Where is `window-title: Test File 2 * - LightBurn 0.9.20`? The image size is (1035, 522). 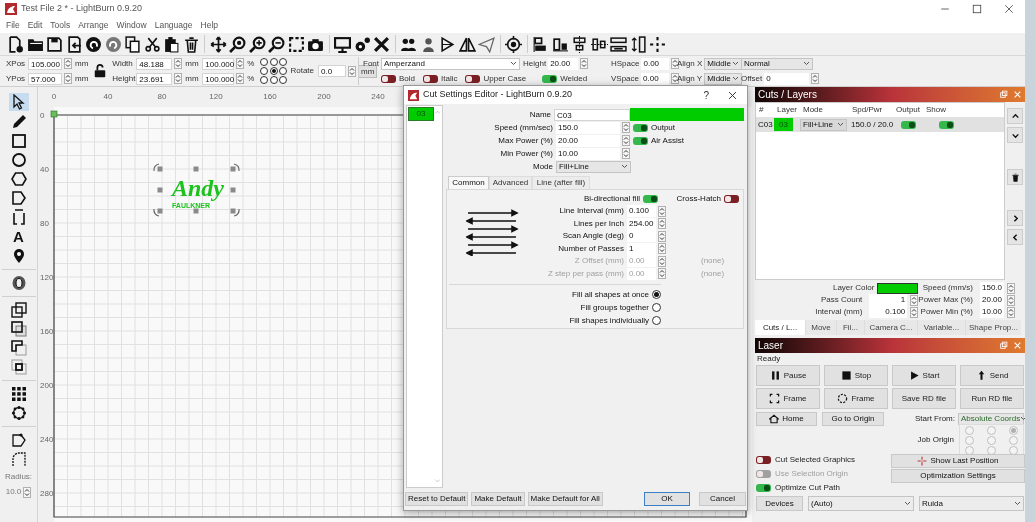
window-title: Test File 2 * - LightBurn 0.9.20 is located at coordinates (82, 9).